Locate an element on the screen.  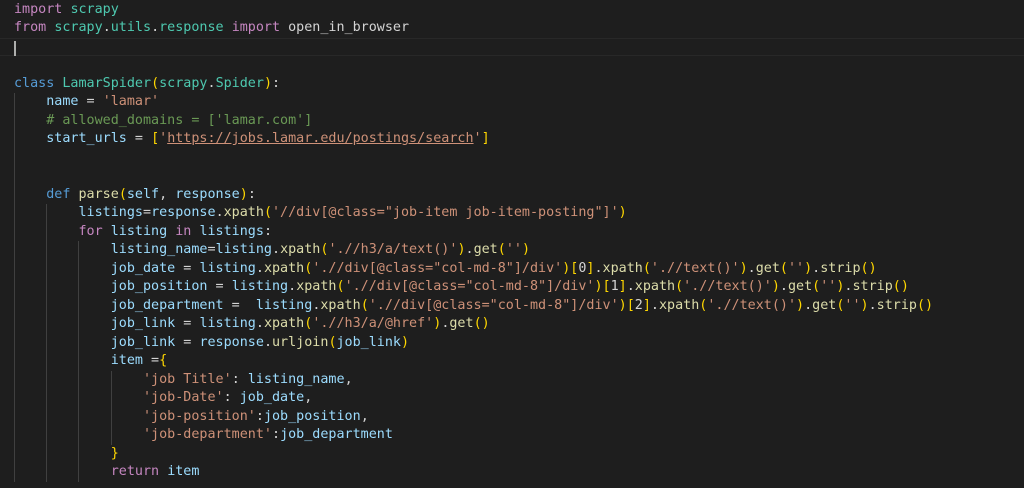
code-token: parse is located at coordinates (98, 194).